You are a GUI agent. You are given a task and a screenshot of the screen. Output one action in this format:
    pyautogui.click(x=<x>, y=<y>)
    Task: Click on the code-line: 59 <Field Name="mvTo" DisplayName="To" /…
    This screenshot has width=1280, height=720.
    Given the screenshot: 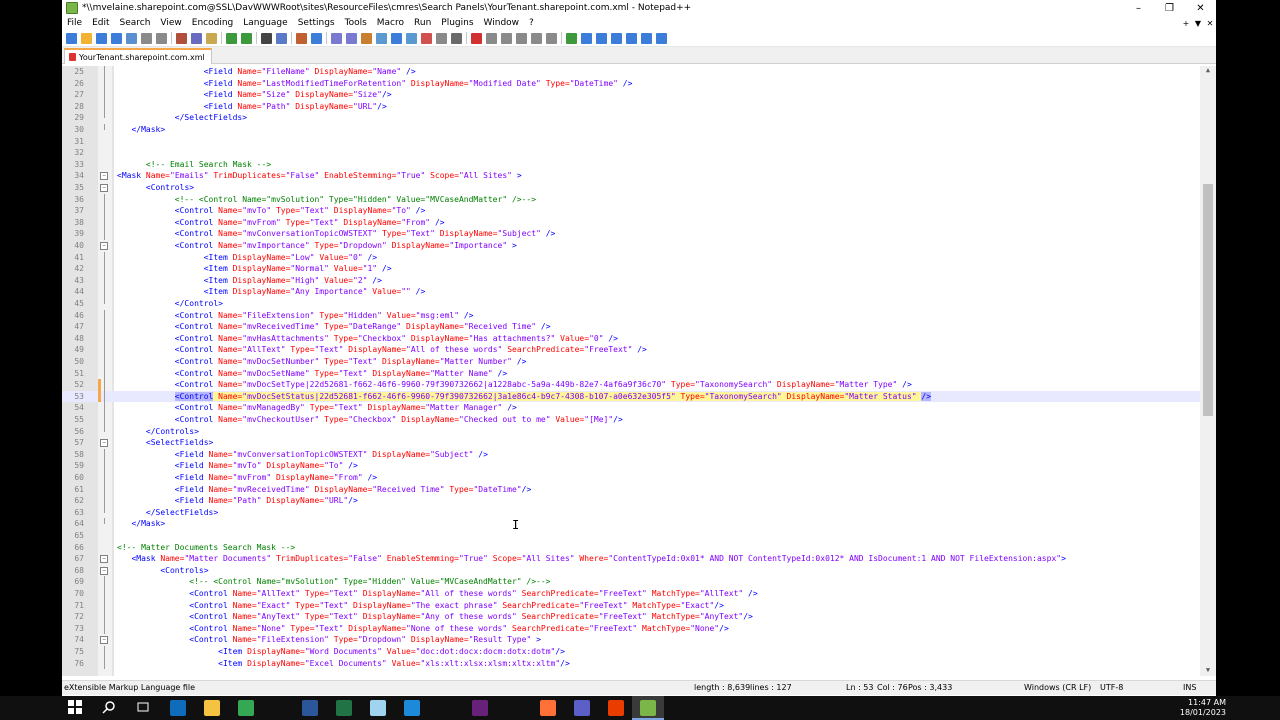 What is the action you would take?
    pyautogui.click(x=631, y=466)
    